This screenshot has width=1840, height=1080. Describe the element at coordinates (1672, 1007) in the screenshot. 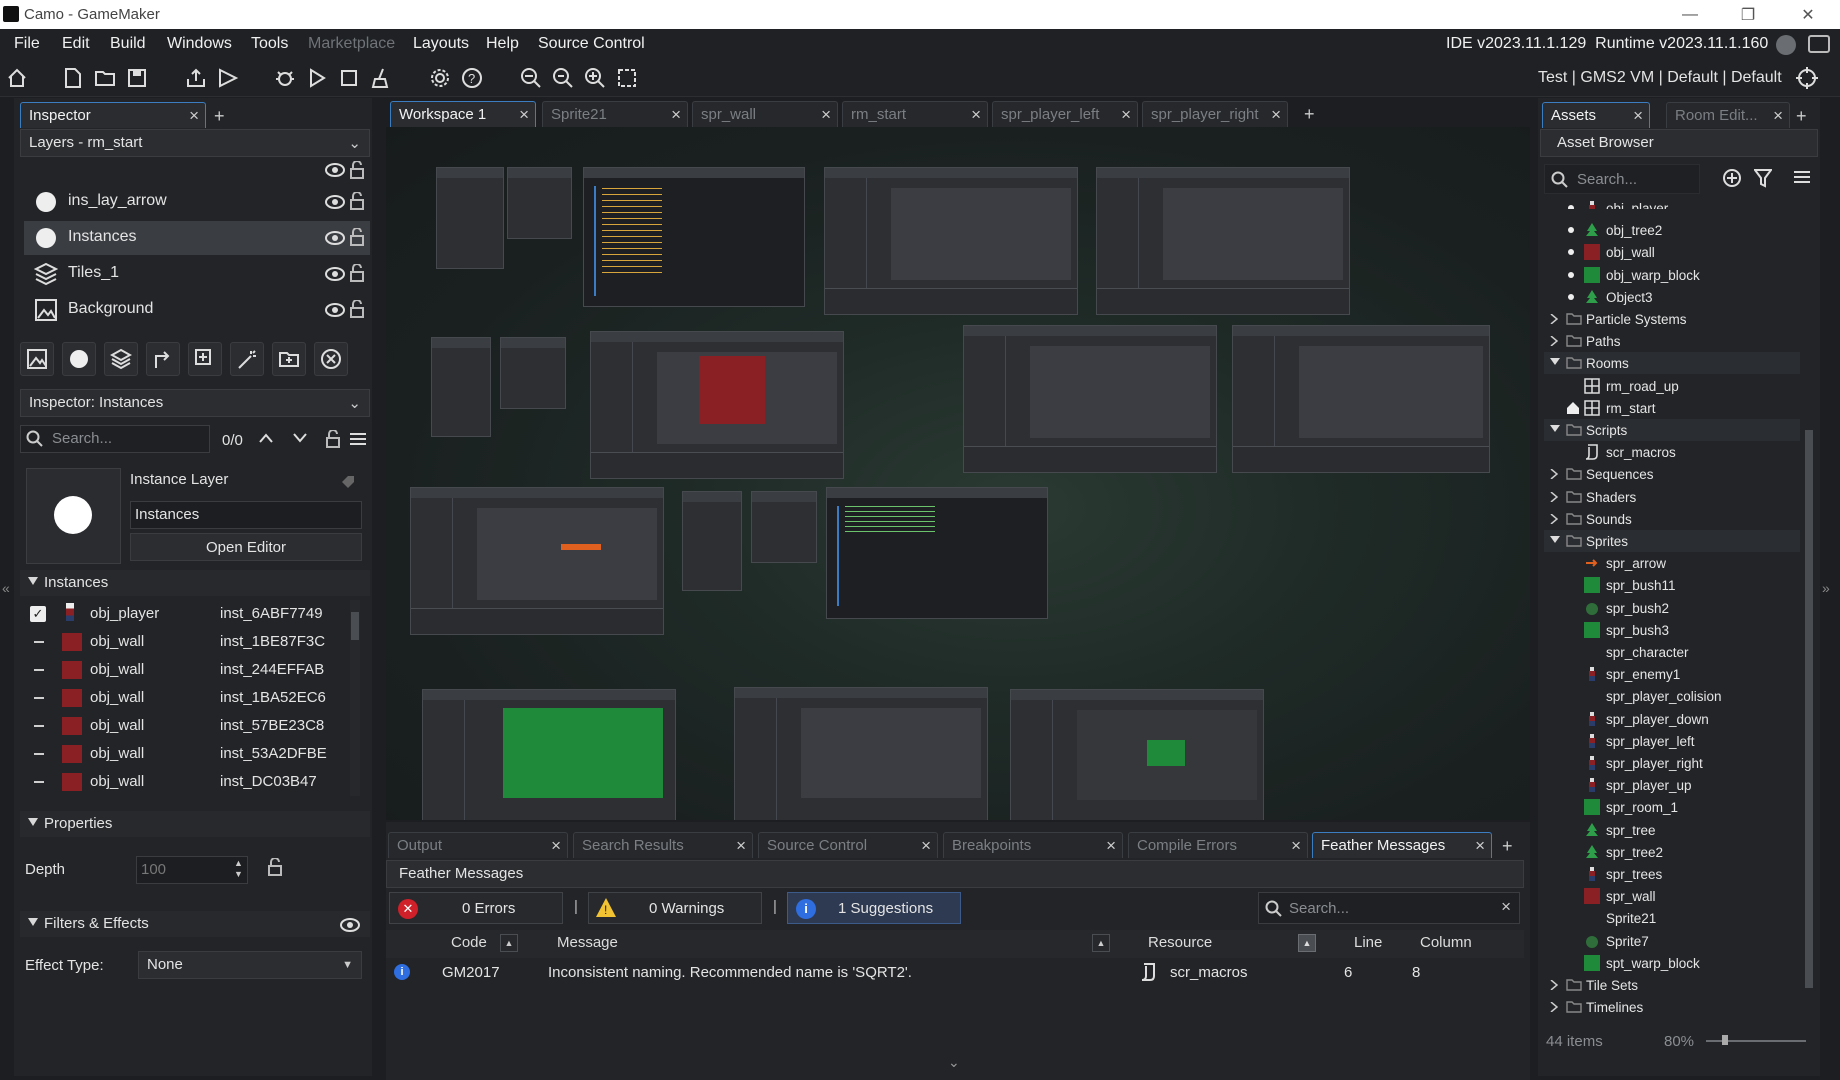

I see `asset-folder: Timelines` at that location.